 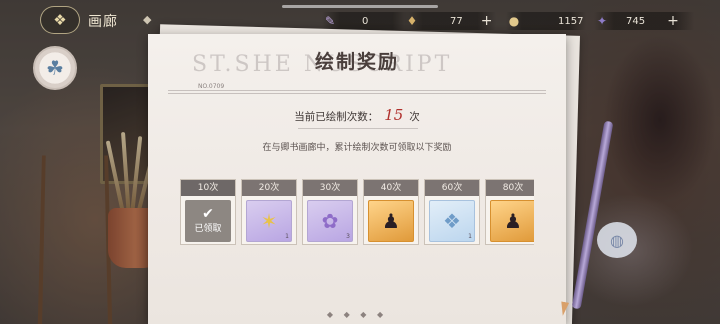 What do you see at coordinates (330, 188) in the screenshot?
I see `reward-threshold: 30次` at bounding box center [330, 188].